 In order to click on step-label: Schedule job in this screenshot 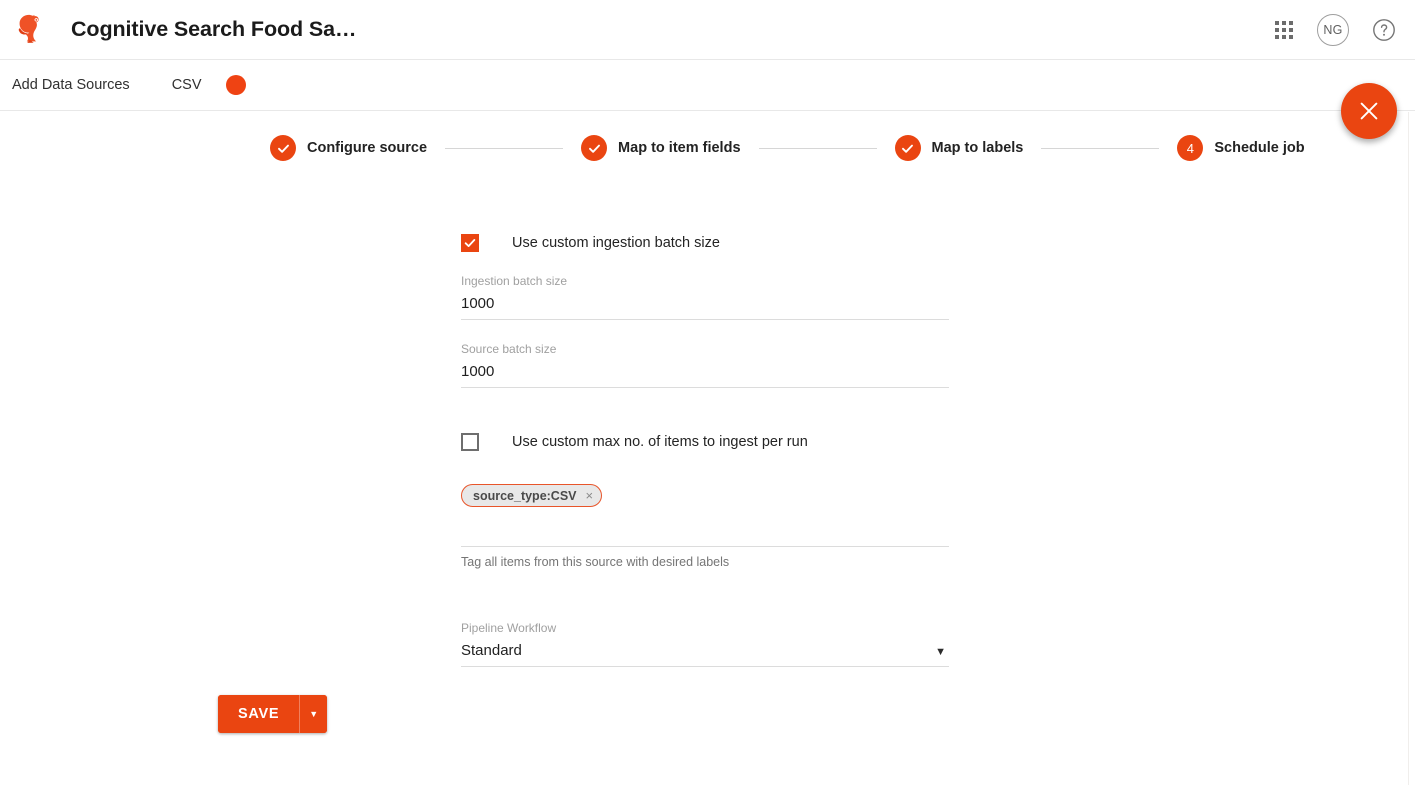, I will do `click(1259, 148)`.